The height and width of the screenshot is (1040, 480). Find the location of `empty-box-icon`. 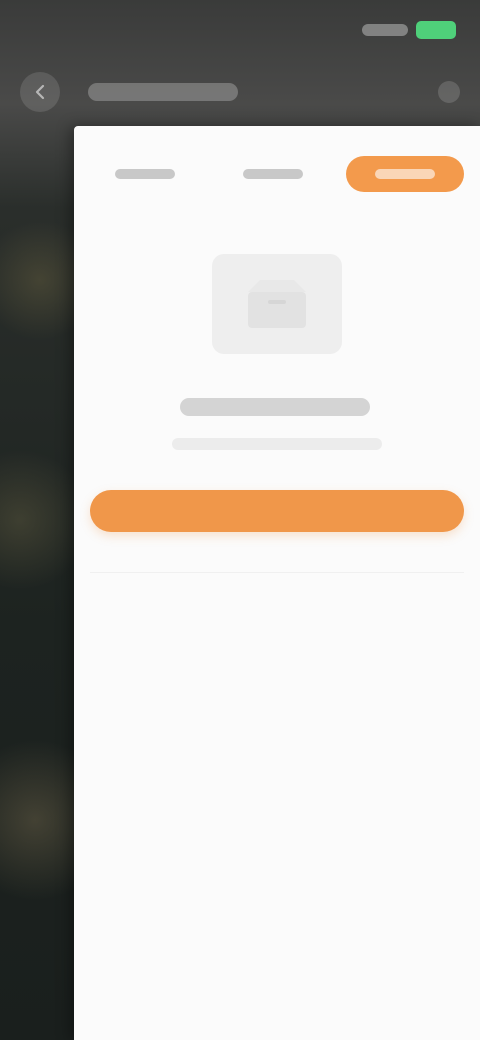

empty-box-icon is located at coordinates (277, 304).